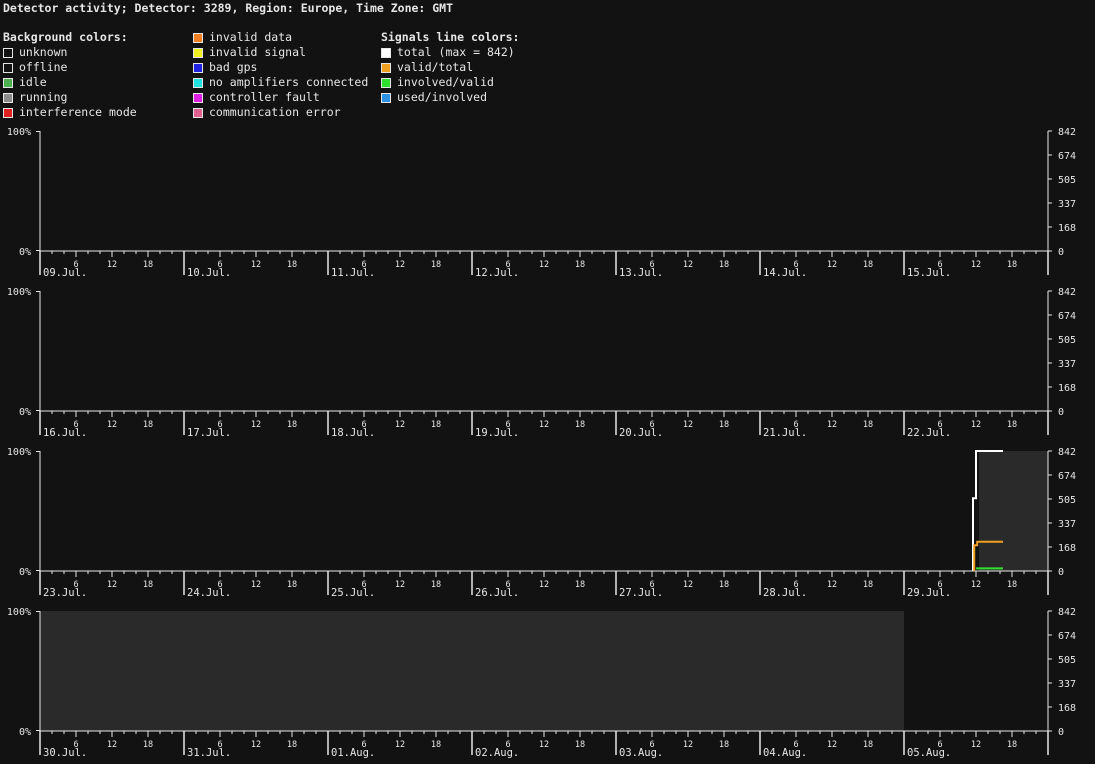 The image size is (1095, 764). What do you see at coordinates (785, 753) in the screenshot?
I see `day-label: 04.Aug.` at bounding box center [785, 753].